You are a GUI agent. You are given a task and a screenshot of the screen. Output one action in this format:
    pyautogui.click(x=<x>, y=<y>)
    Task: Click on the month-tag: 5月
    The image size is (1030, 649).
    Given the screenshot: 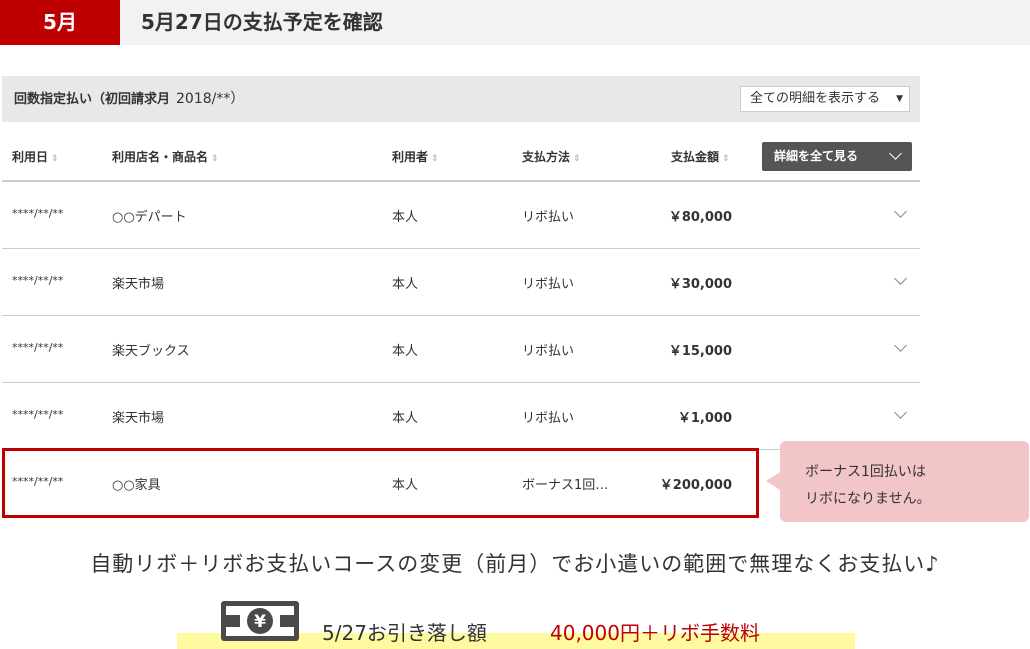 What is the action you would take?
    pyautogui.click(x=60, y=22)
    